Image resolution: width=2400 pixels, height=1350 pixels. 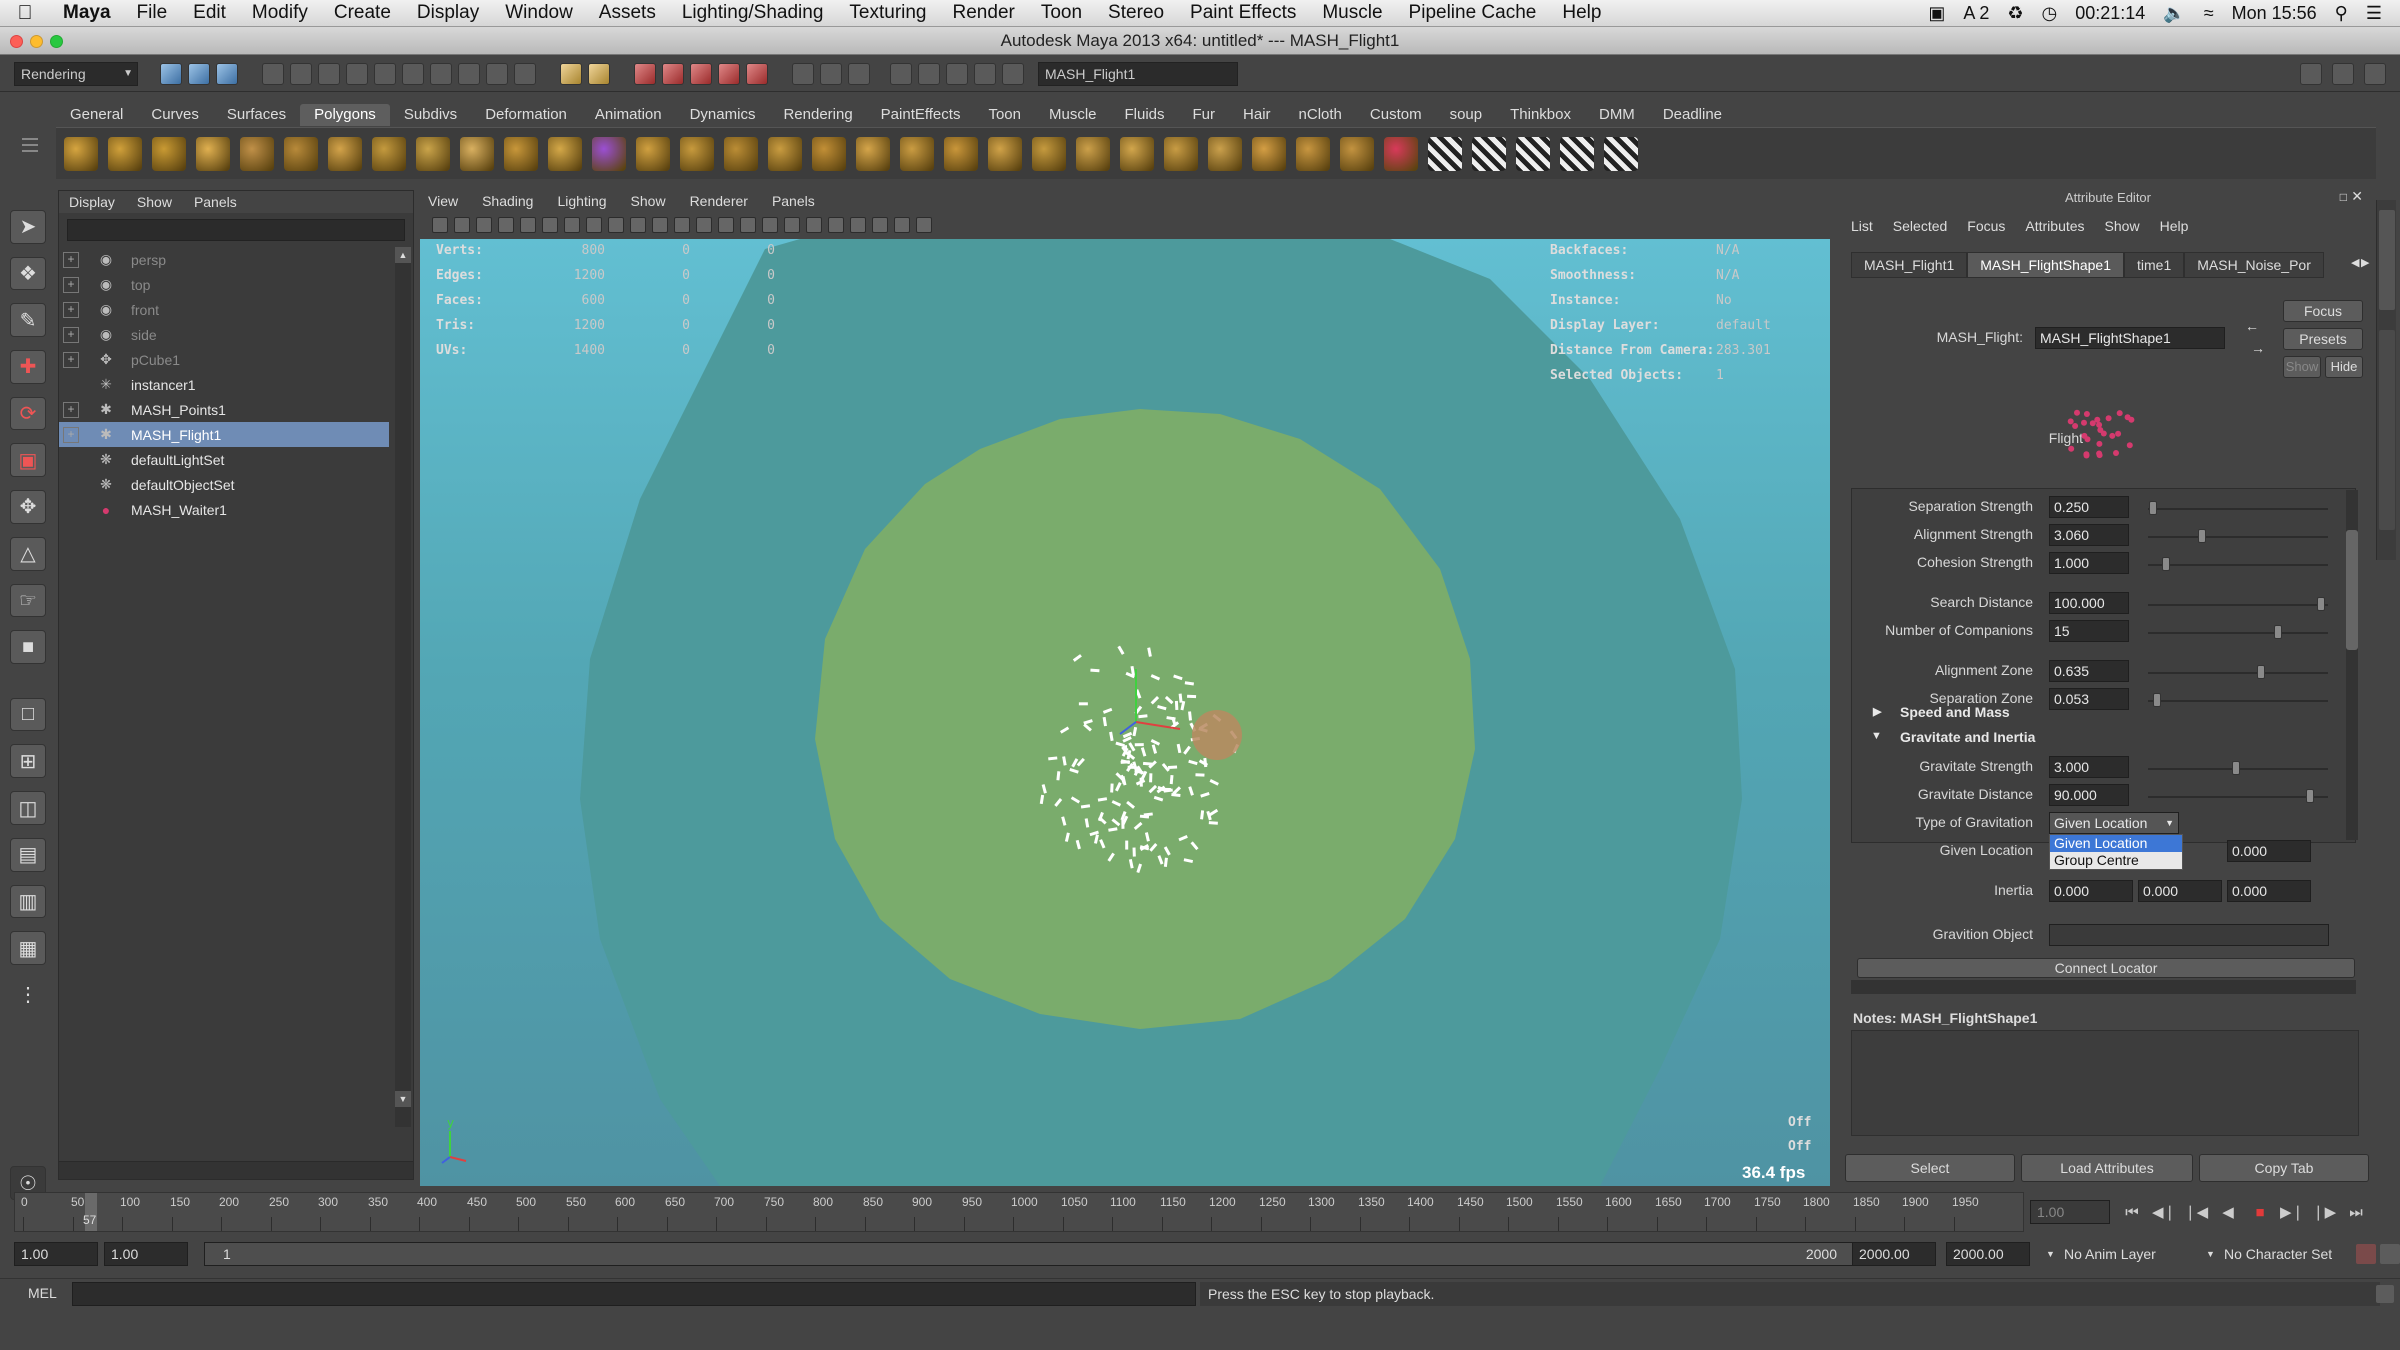 I want to click on camera-select-icon, so click(x=440, y=225).